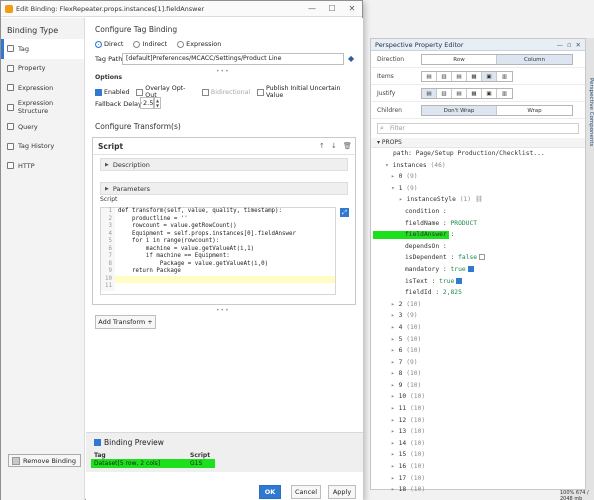 The height and width of the screenshot is (500, 594). I want to click on tree-item-row: ▸ 5 (10), so click(478, 340).